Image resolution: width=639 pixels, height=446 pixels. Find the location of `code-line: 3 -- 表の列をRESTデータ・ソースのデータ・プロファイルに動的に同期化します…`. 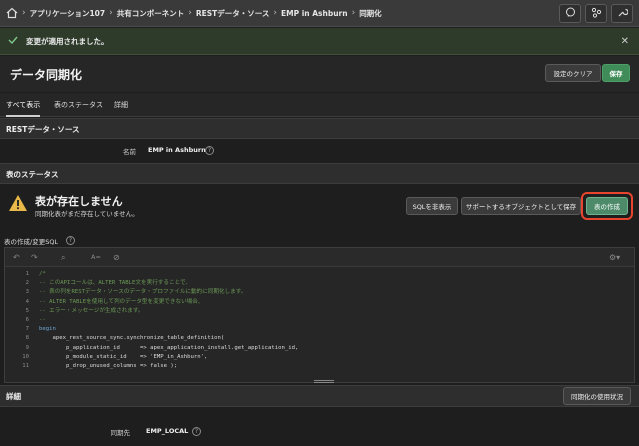

code-line: 3 -- 表の列をRESTデータ・ソースのデータ・プロファイルに動的に同期化します… is located at coordinates (319, 292).